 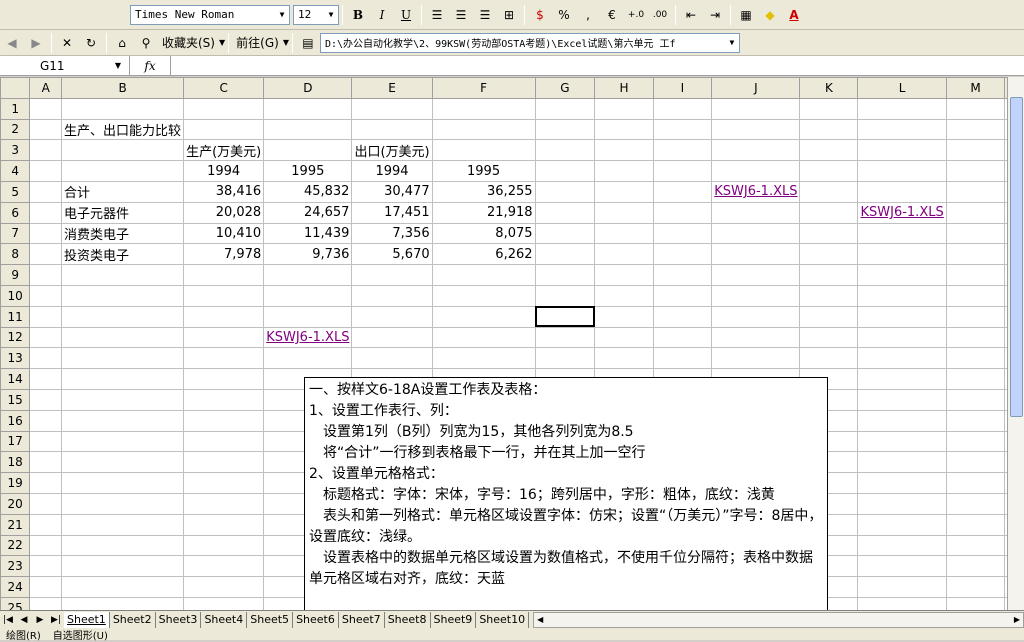 What do you see at coordinates (540, 15) in the screenshot?
I see `currency-icon: $` at bounding box center [540, 15].